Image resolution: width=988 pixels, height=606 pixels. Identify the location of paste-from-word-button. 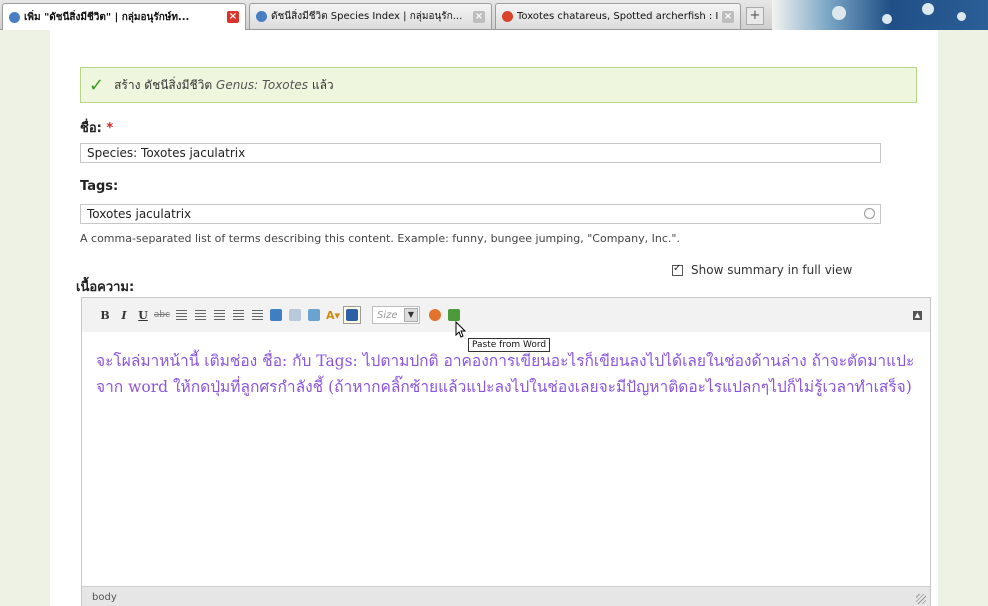
(352, 315).